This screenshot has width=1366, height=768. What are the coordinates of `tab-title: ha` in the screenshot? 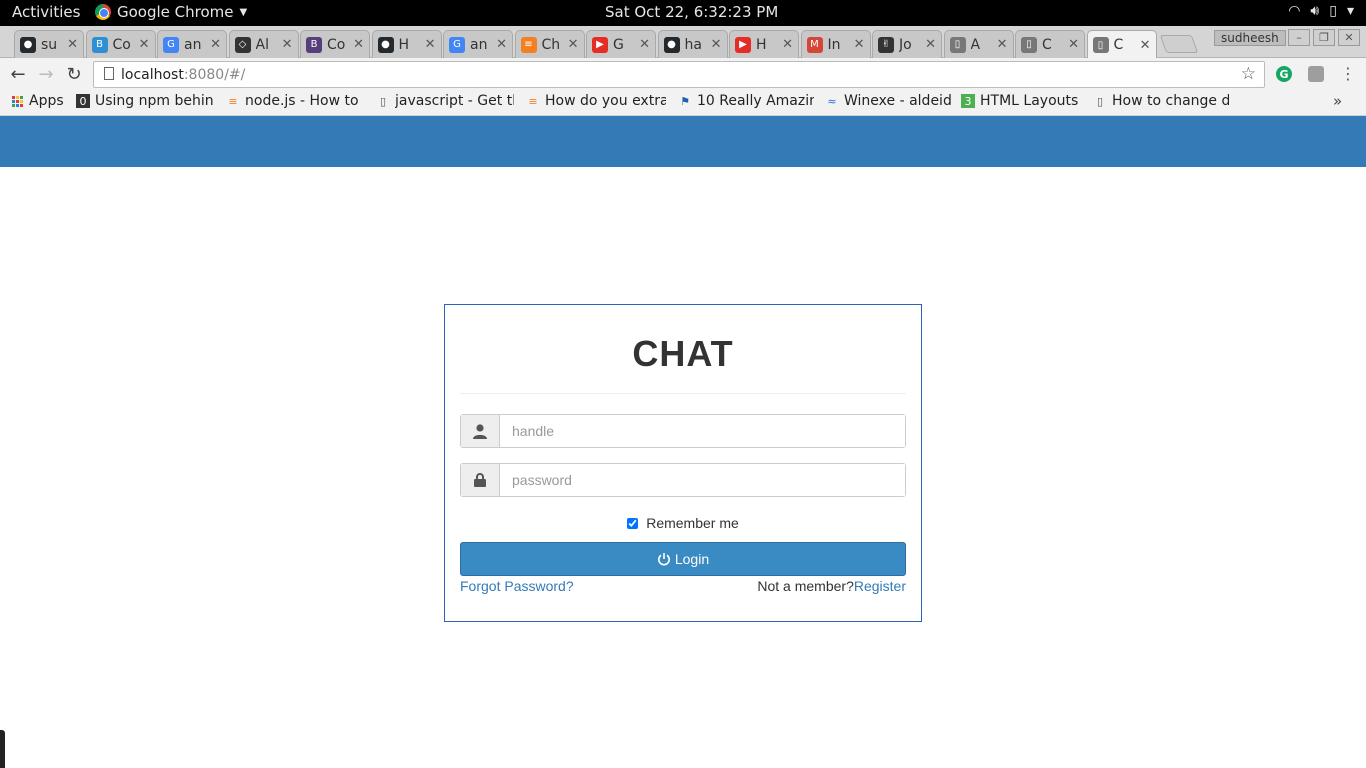 It's located at (693, 44).